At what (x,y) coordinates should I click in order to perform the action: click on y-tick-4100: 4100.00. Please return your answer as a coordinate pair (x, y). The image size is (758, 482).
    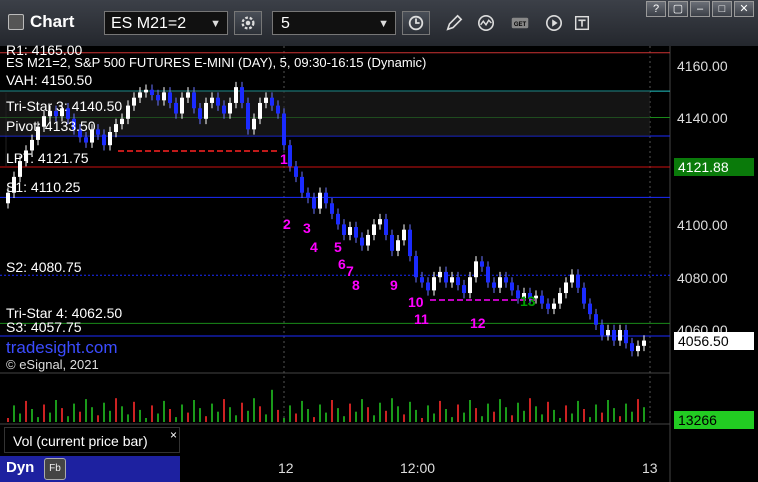
    Looking at the image, I should click on (702, 225).